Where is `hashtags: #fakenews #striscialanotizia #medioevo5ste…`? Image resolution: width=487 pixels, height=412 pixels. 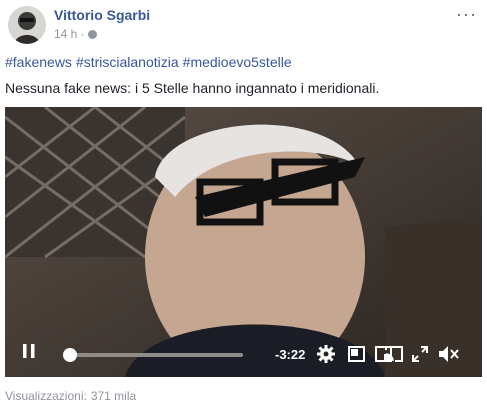 hashtags: #fakenews #striscialanotizia #medioevo5ste… is located at coordinates (150, 62).